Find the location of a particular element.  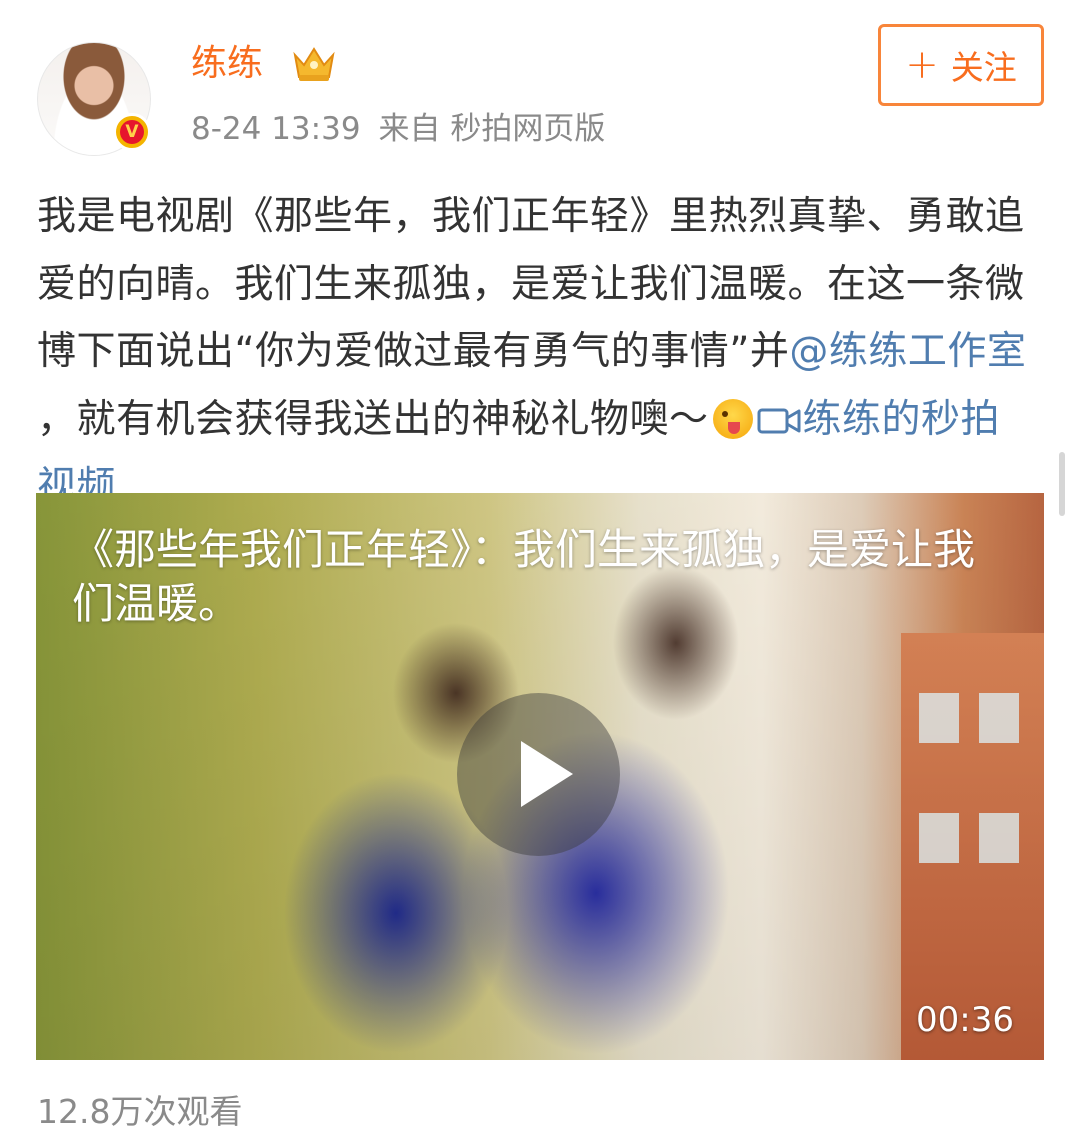

view-count: 12.8万次观看 is located at coordinates (140, 1111).